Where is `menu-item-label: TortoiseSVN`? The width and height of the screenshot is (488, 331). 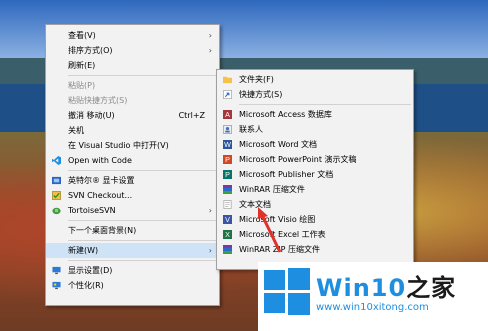 menu-item-label: TortoiseSVN is located at coordinates (92, 210).